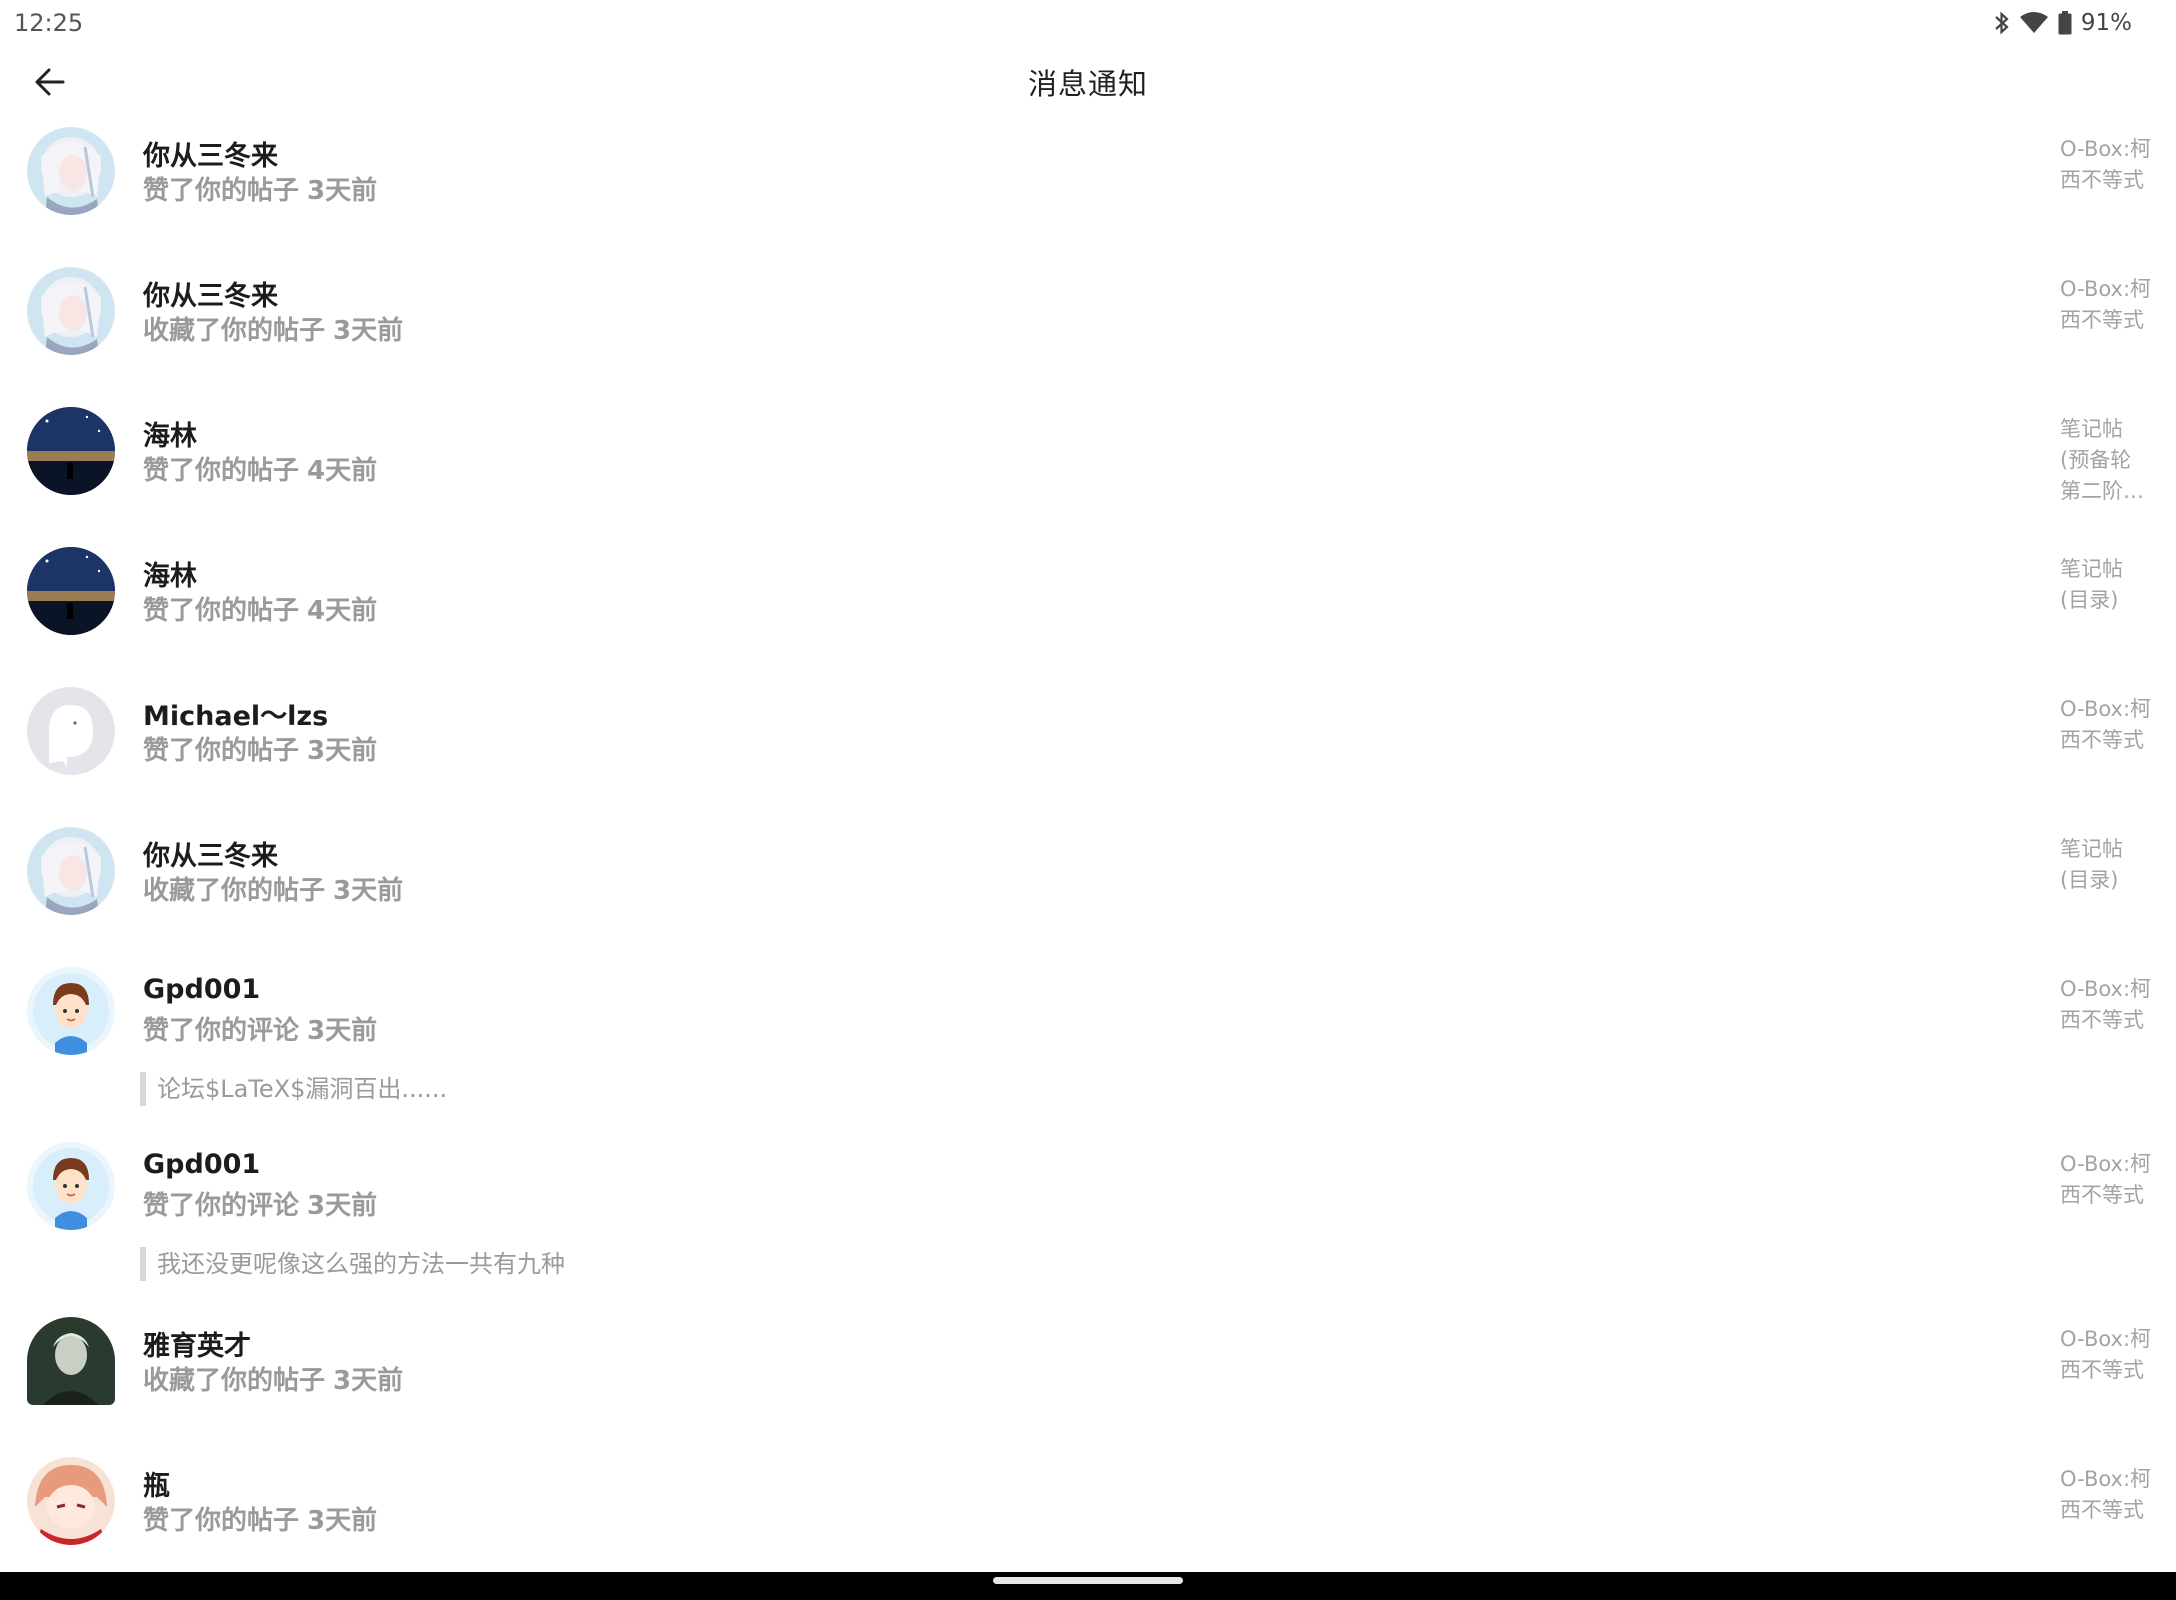 The width and height of the screenshot is (2176, 1600). I want to click on comment-quote: 我还没更呢像这么强的方法一共有九种, so click(352, 1264).